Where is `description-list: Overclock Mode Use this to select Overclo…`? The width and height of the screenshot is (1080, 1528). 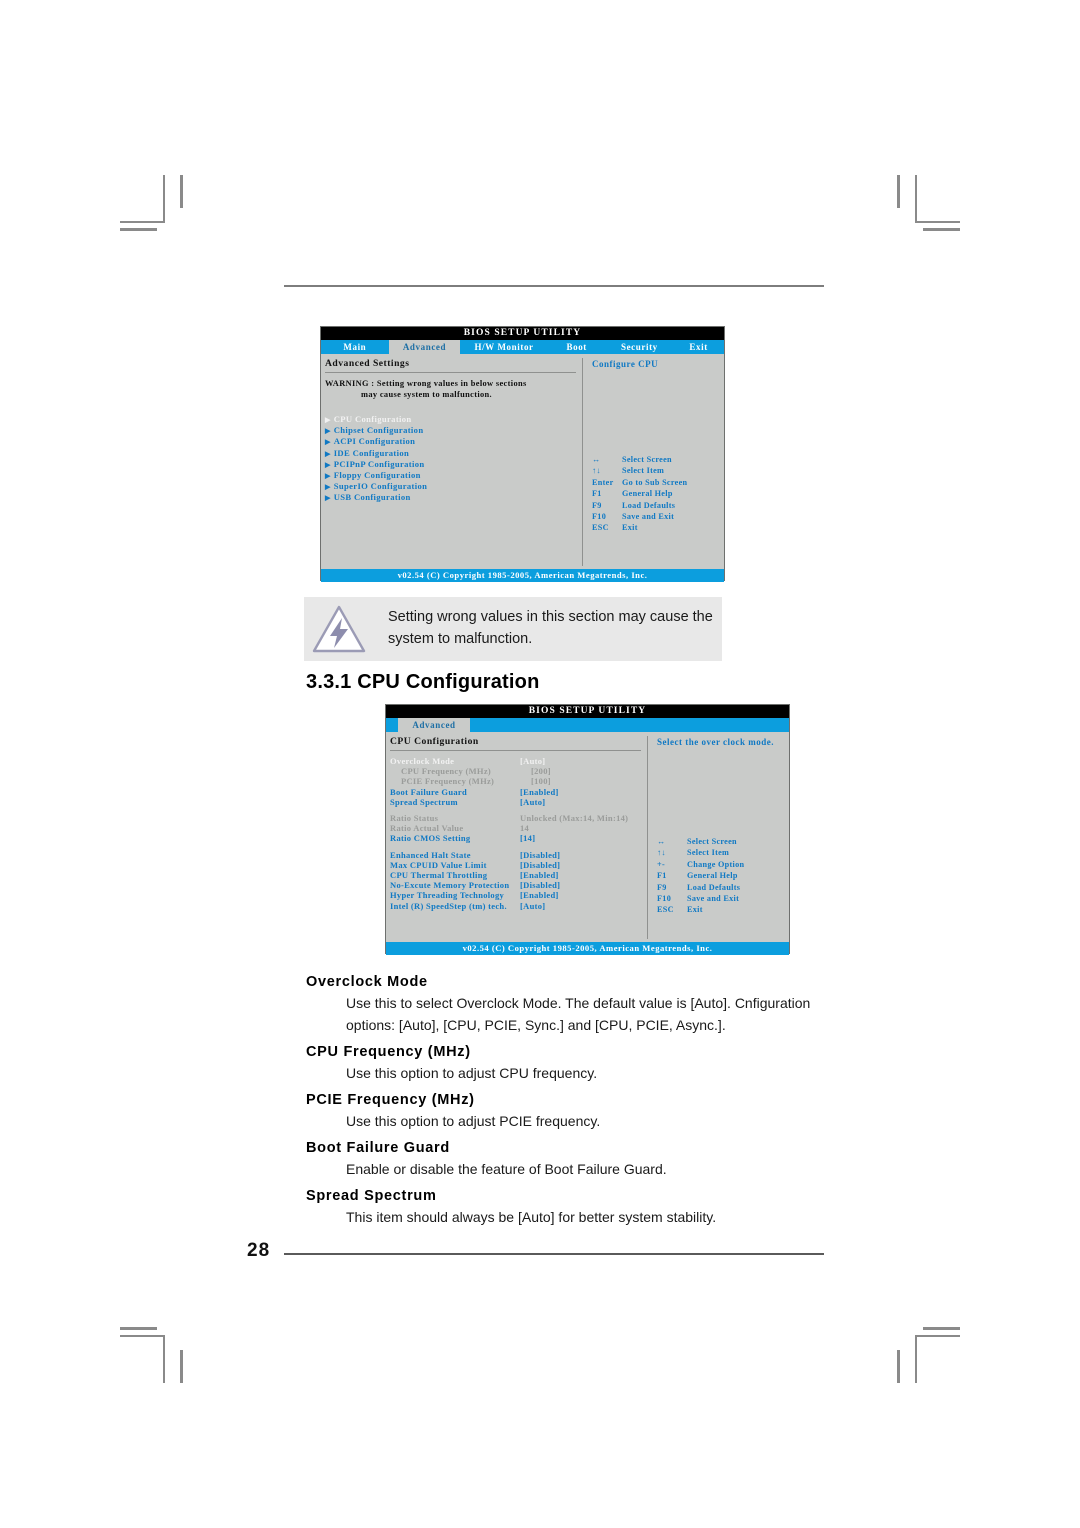 description-list: Overclock Mode Use this to select Overclo… is located at coordinates (586, 1097).